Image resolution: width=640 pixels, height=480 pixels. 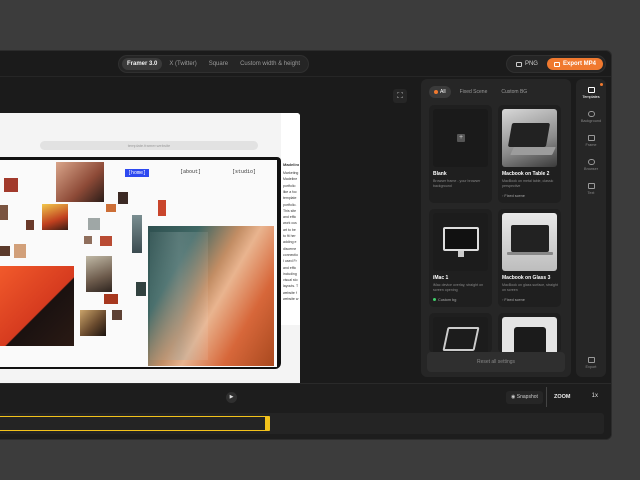 What do you see at coordinates (579, 64) in the screenshot?
I see `export-mp4-label: Export MP4` at bounding box center [579, 64].